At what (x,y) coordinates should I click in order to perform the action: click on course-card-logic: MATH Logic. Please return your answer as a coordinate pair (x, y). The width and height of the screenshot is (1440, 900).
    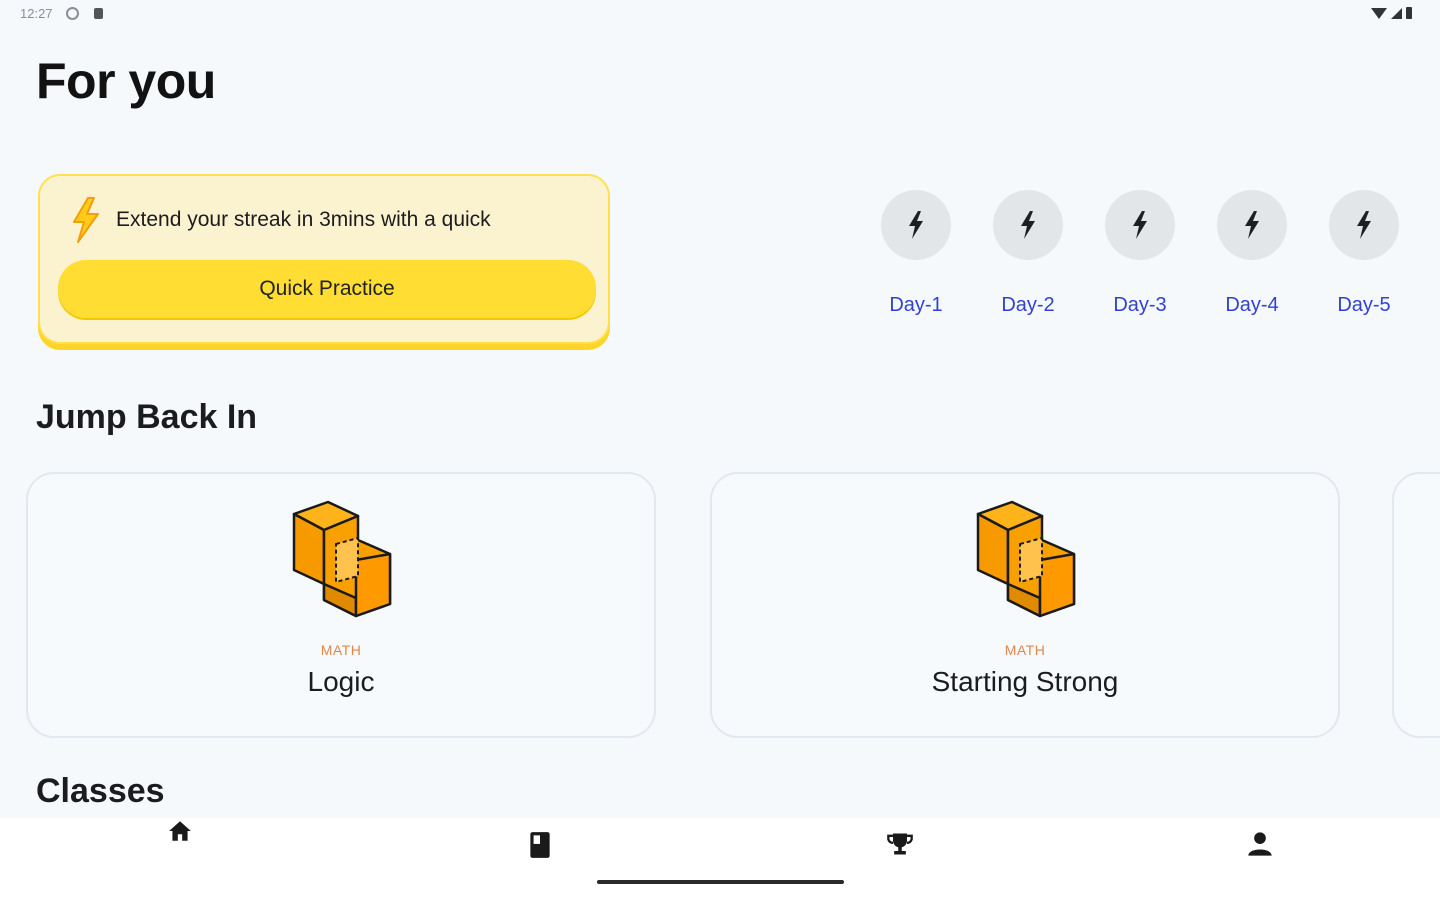
    Looking at the image, I should click on (341, 605).